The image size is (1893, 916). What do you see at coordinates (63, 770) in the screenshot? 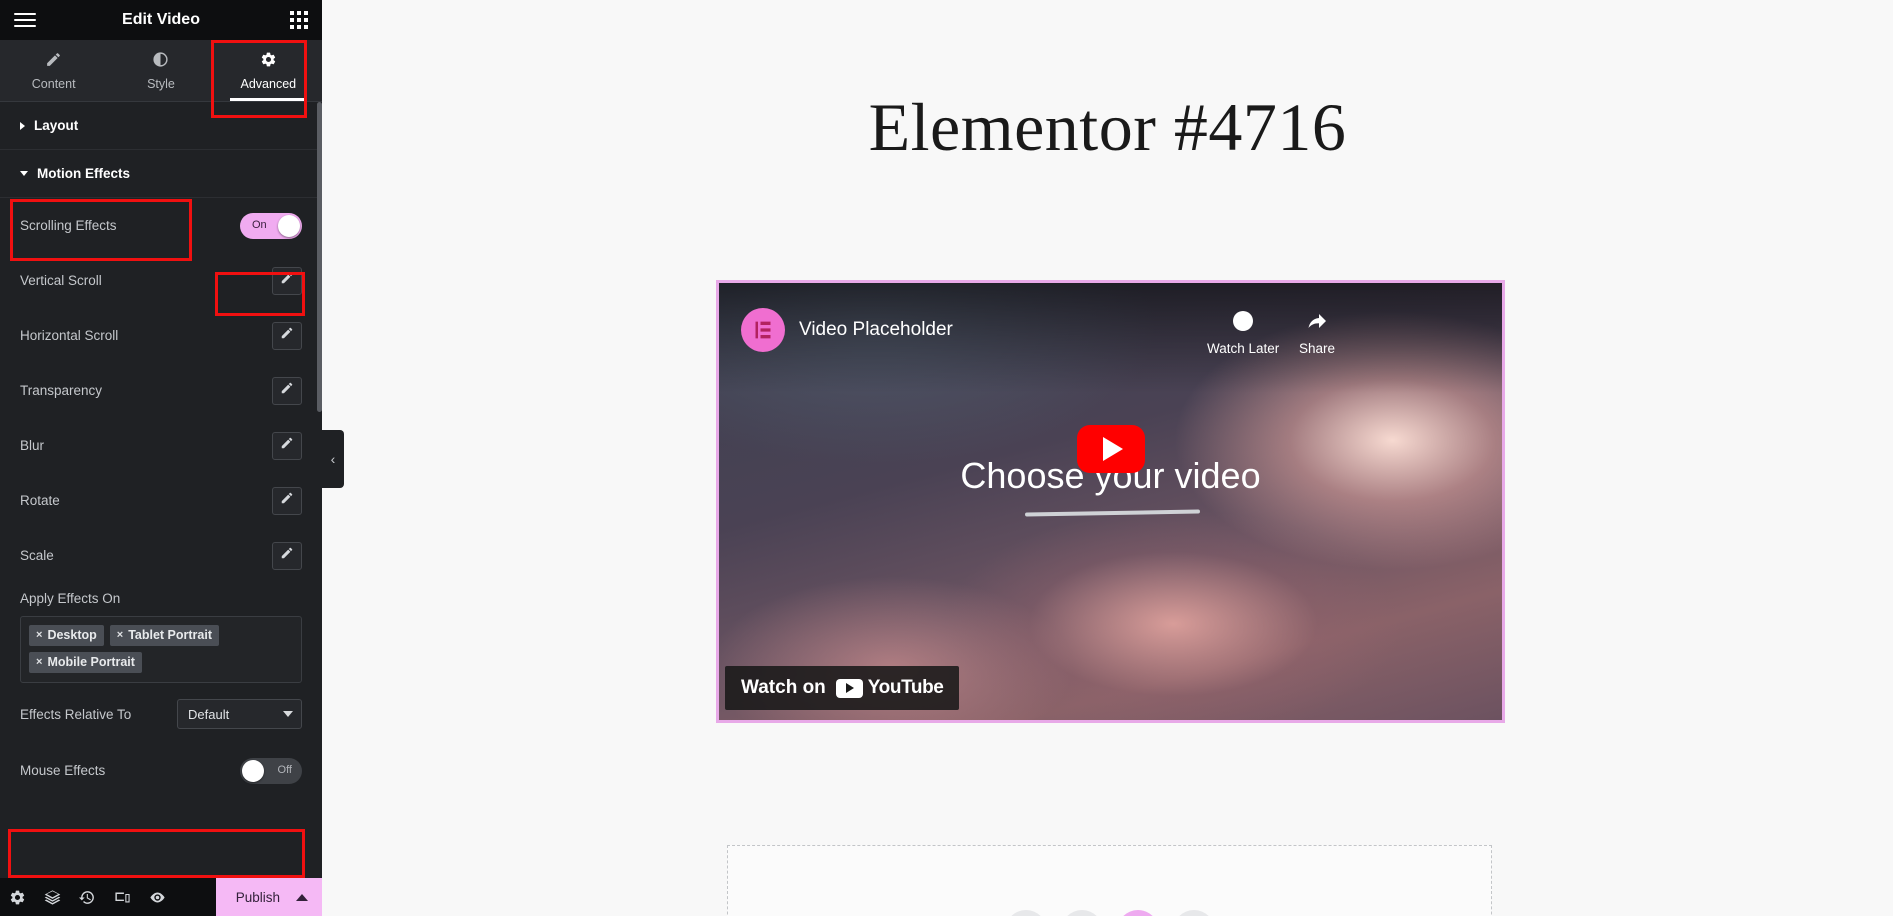
I see `mouse-effects-label: Mouse Effects` at bounding box center [63, 770].